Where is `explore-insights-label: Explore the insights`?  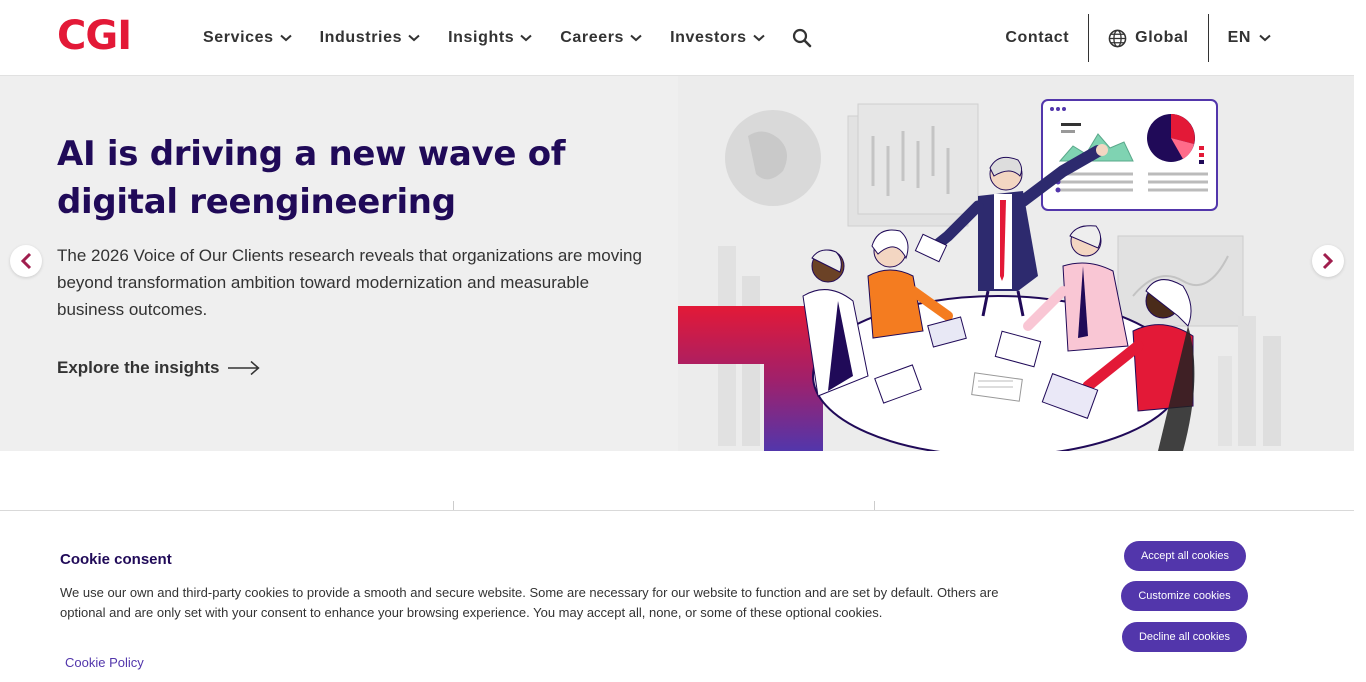 explore-insights-label: Explore the insights is located at coordinates (138, 367).